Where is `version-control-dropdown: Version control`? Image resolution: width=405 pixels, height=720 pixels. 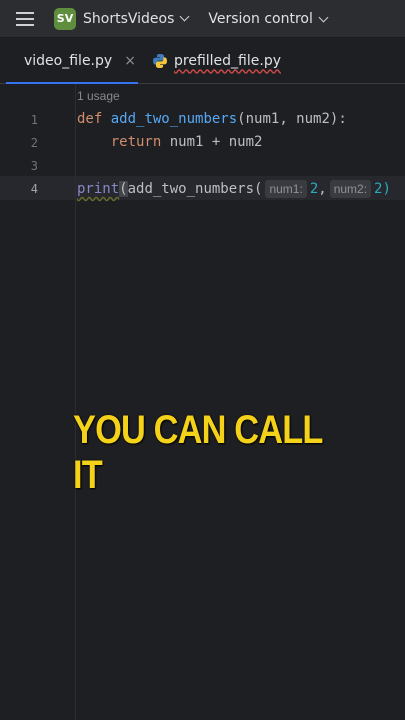
version-control-dropdown: Version control is located at coordinates (268, 18).